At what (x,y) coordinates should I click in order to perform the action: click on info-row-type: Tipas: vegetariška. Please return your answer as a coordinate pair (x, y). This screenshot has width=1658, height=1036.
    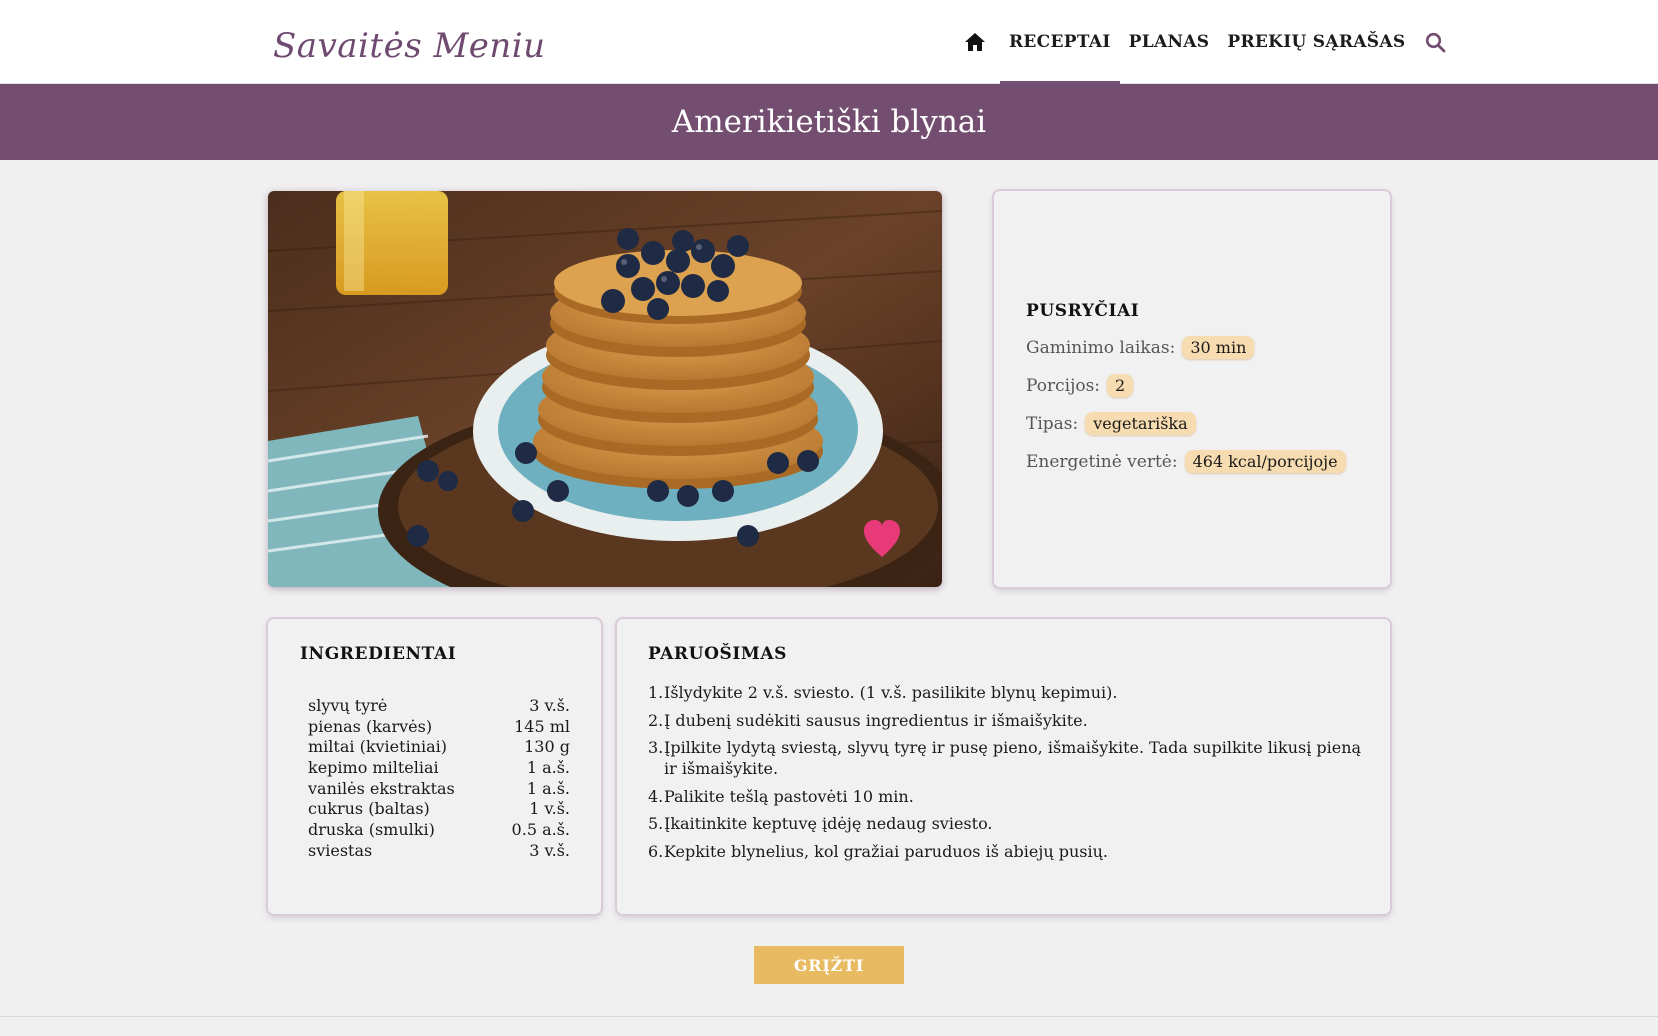
    Looking at the image, I should click on (1186, 423).